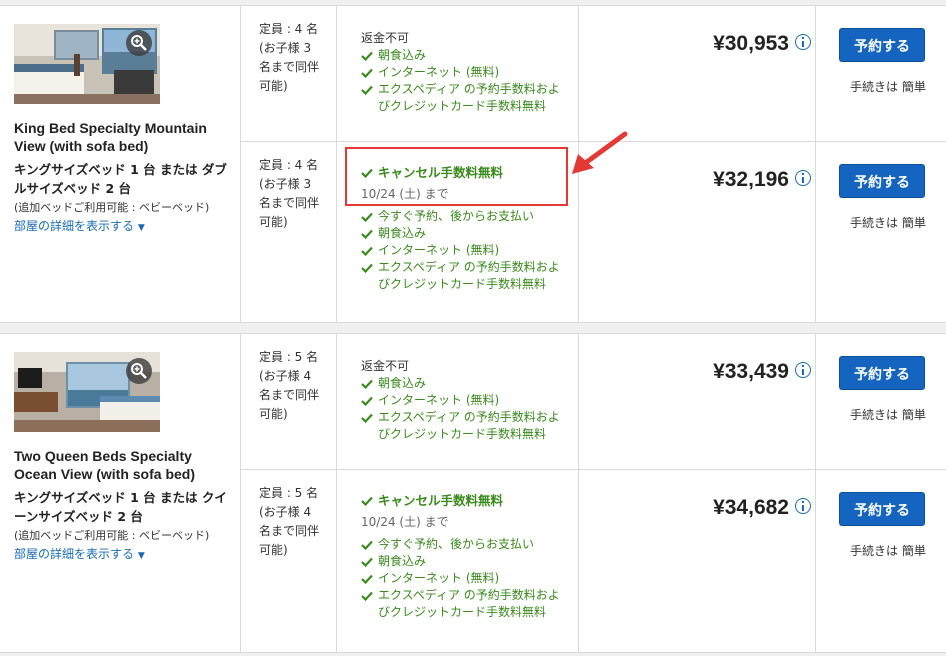 The image size is (946, 656). Describe the element at coordinates (751, 371) in the screenshot. I see `price: ¥33,439` at that location.